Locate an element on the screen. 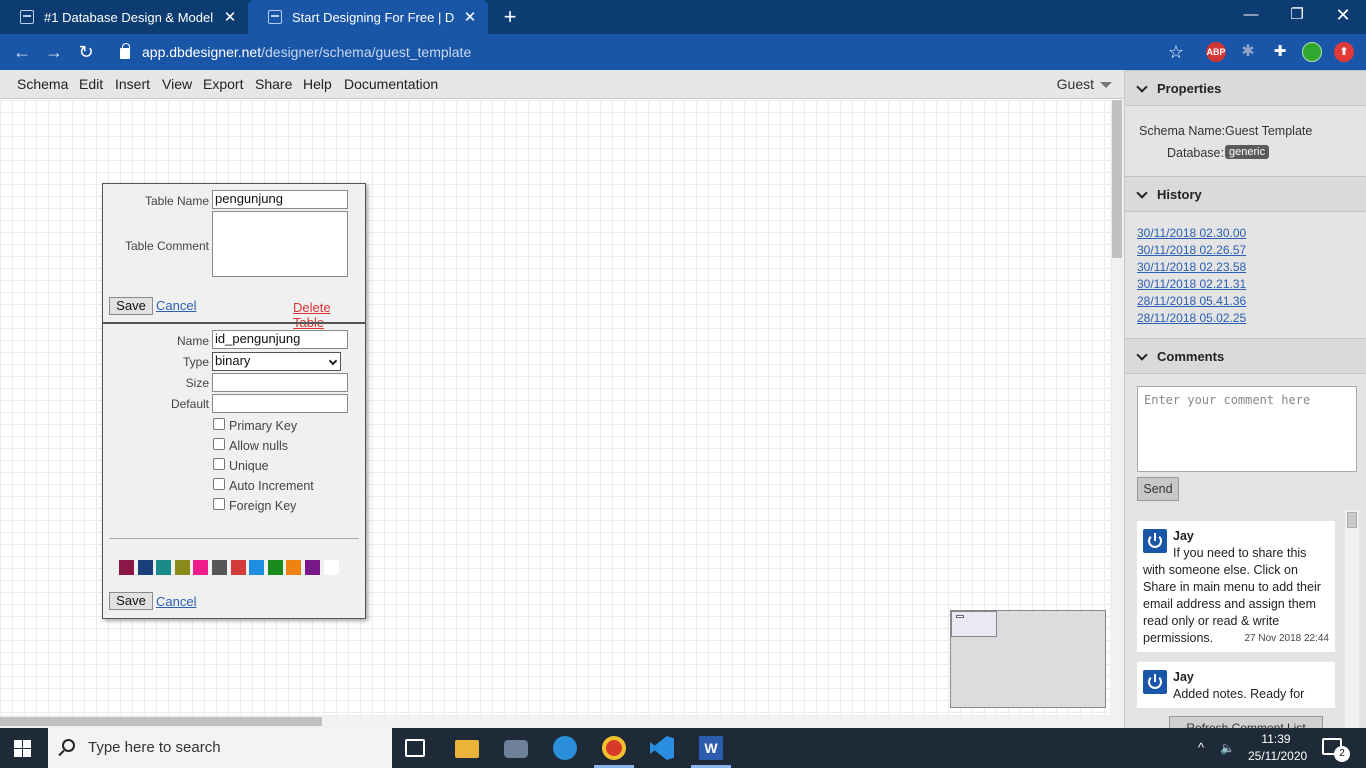 The width and height of the screenshot is (1366, 768). menu-export: Export is located at coordinates (223, 84).